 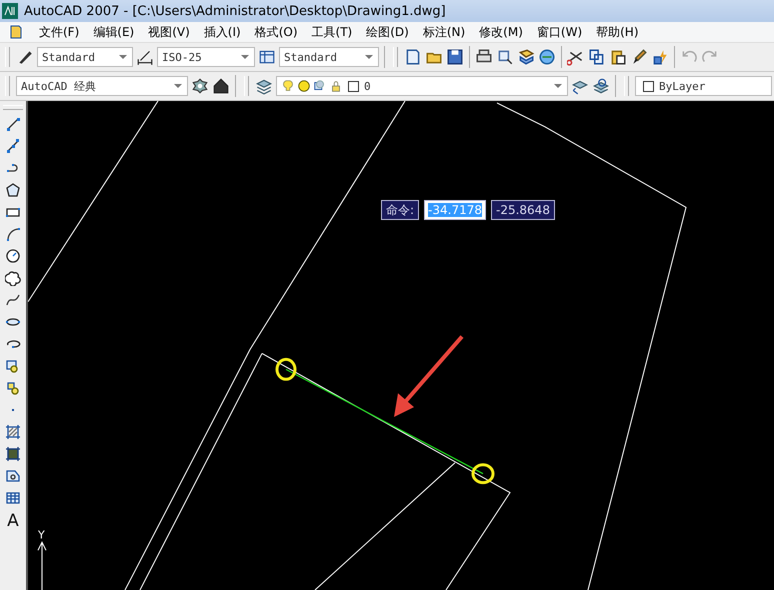 I want to click on ucs-axis-label: Y, so click(x=41, y=535).